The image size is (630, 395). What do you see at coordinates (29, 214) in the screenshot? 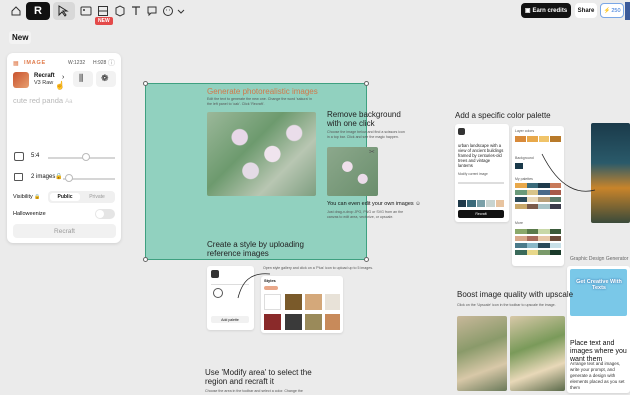
I see `halloweenize-label: Halloweenize` at bounding box center [29, 214].